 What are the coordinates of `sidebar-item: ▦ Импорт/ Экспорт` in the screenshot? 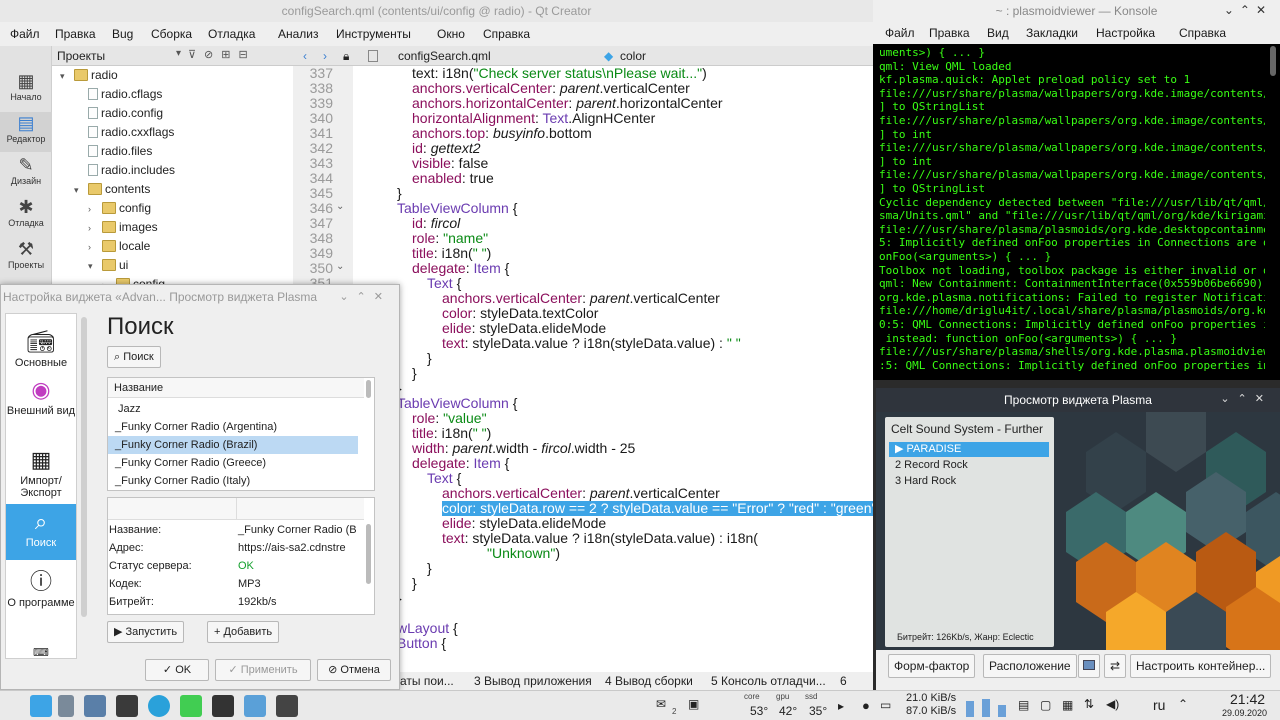 It's located at (41, 471).